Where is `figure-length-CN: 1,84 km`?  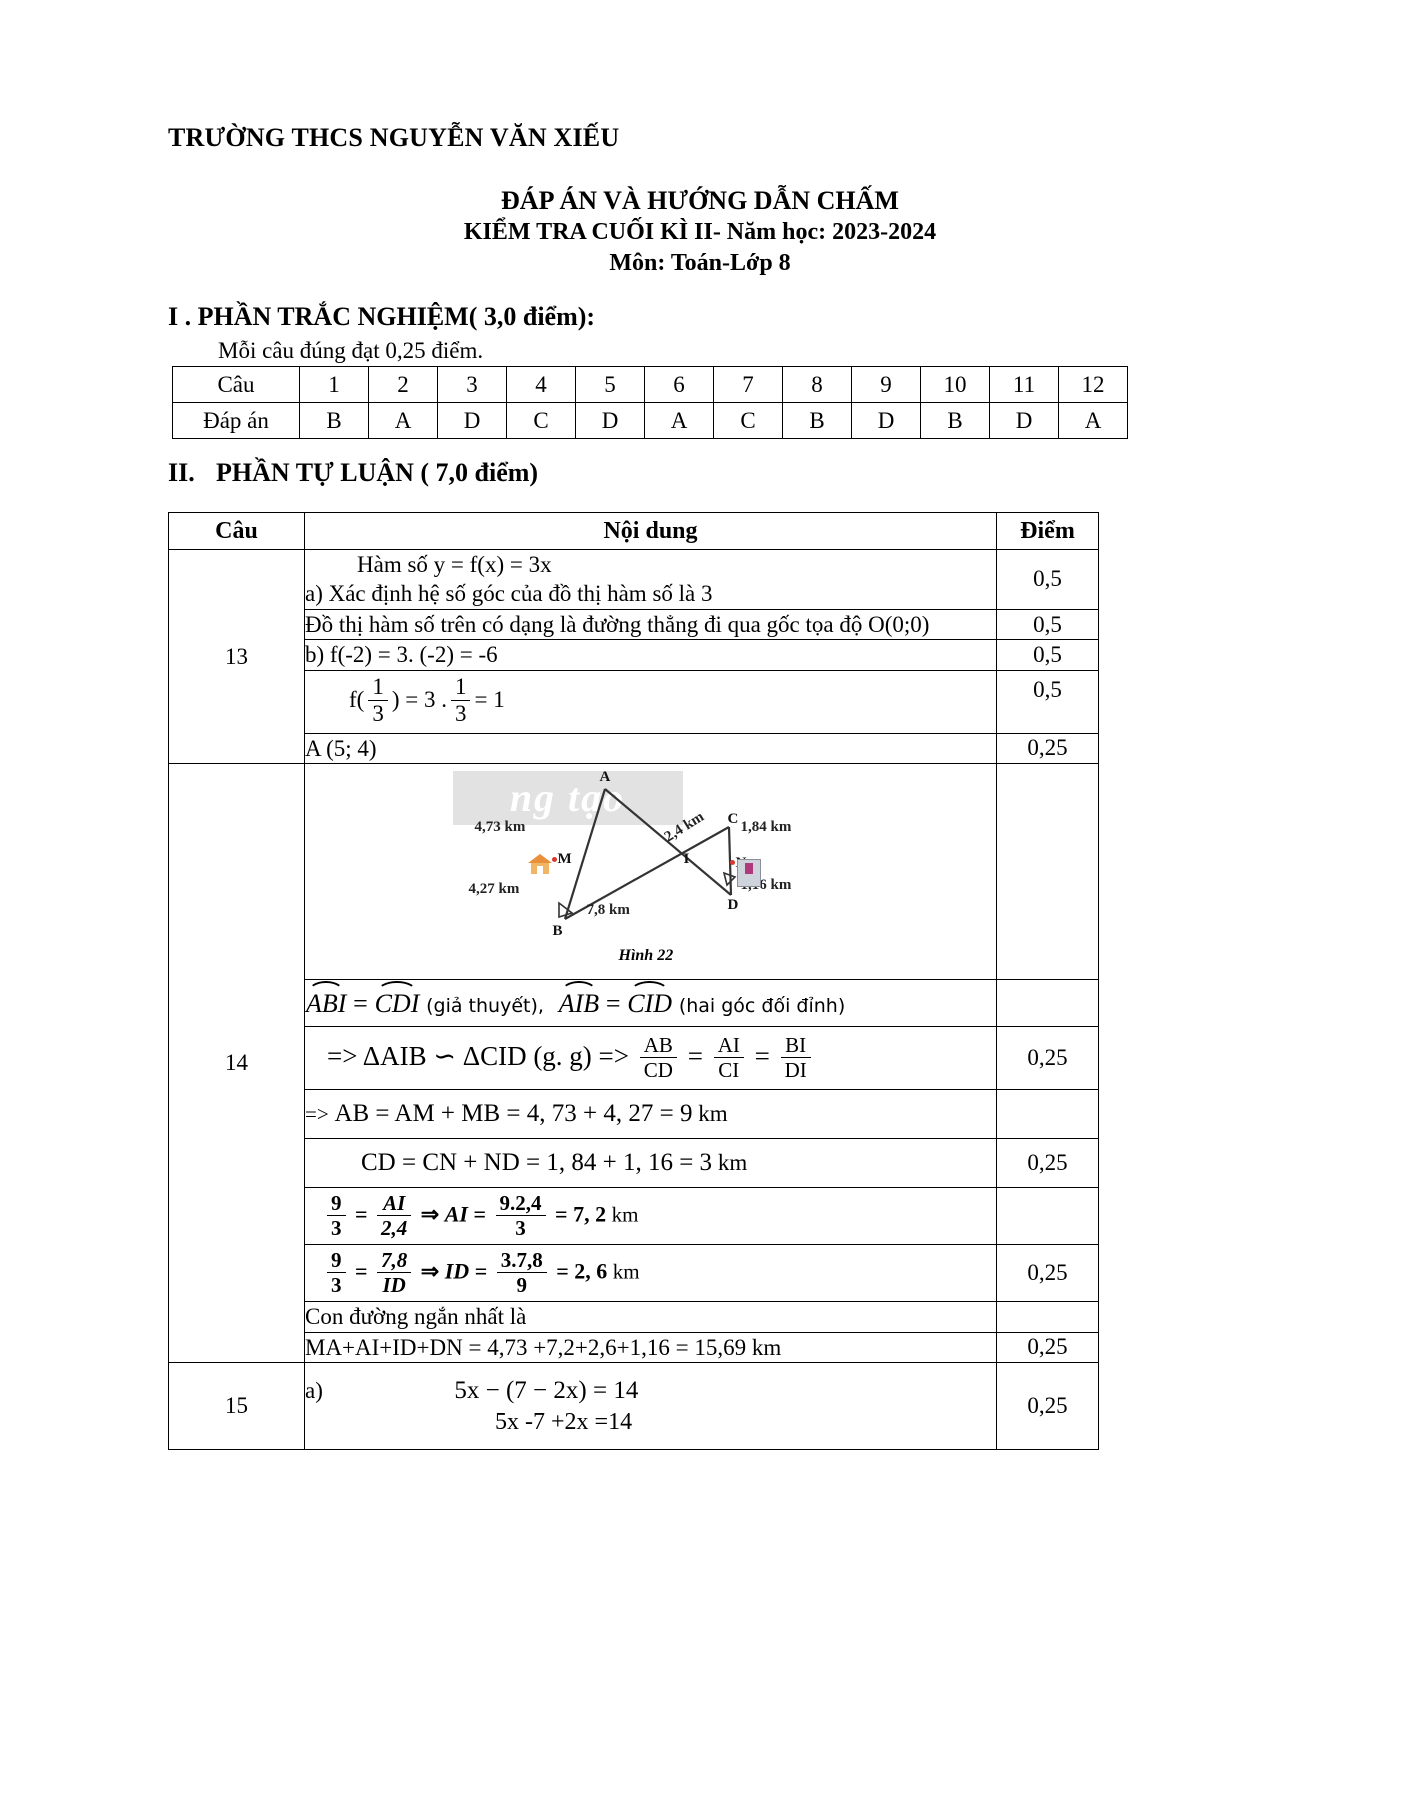 figure-length-CN: 1,84 km is located at coordinates (766, 826).